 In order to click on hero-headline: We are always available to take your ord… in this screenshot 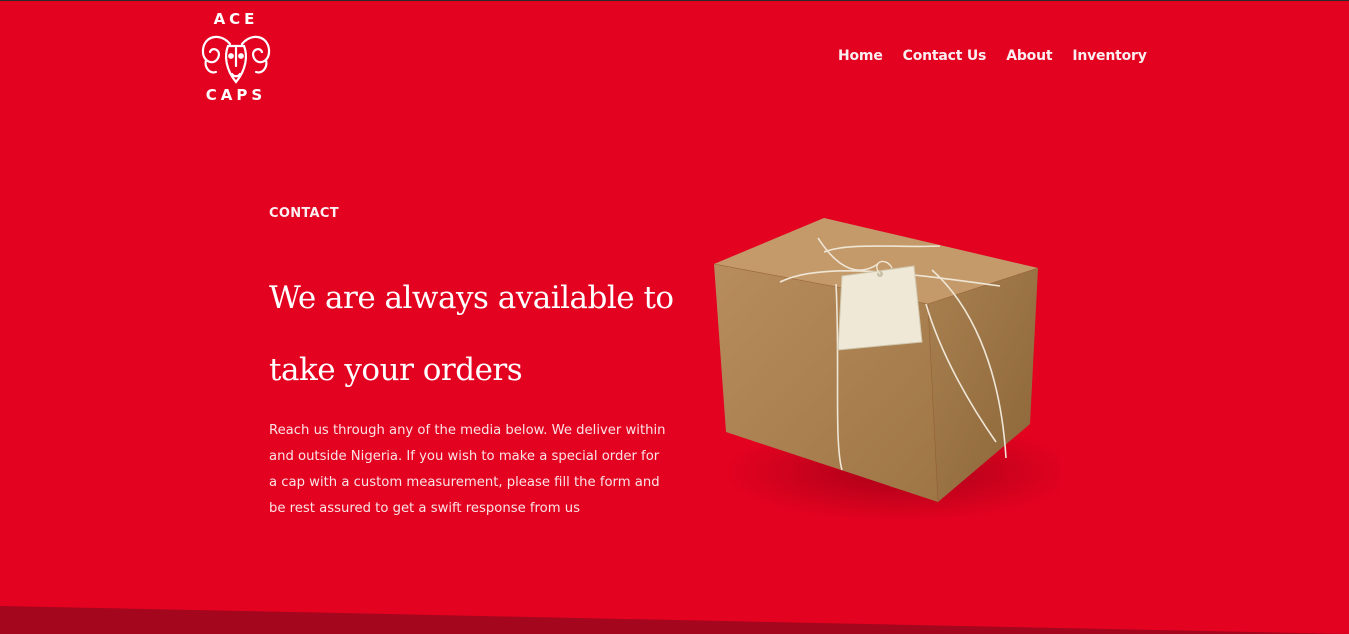, I will do `click(471, 334)`.